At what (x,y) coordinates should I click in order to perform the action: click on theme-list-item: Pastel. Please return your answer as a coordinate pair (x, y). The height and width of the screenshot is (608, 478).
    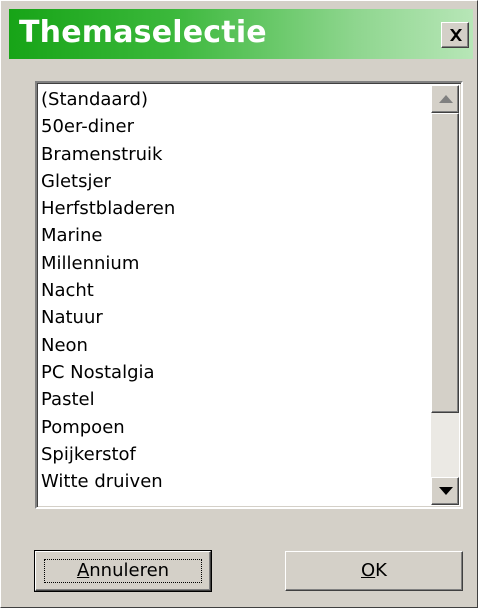
    Looking at the image, I should click on (234, 399).